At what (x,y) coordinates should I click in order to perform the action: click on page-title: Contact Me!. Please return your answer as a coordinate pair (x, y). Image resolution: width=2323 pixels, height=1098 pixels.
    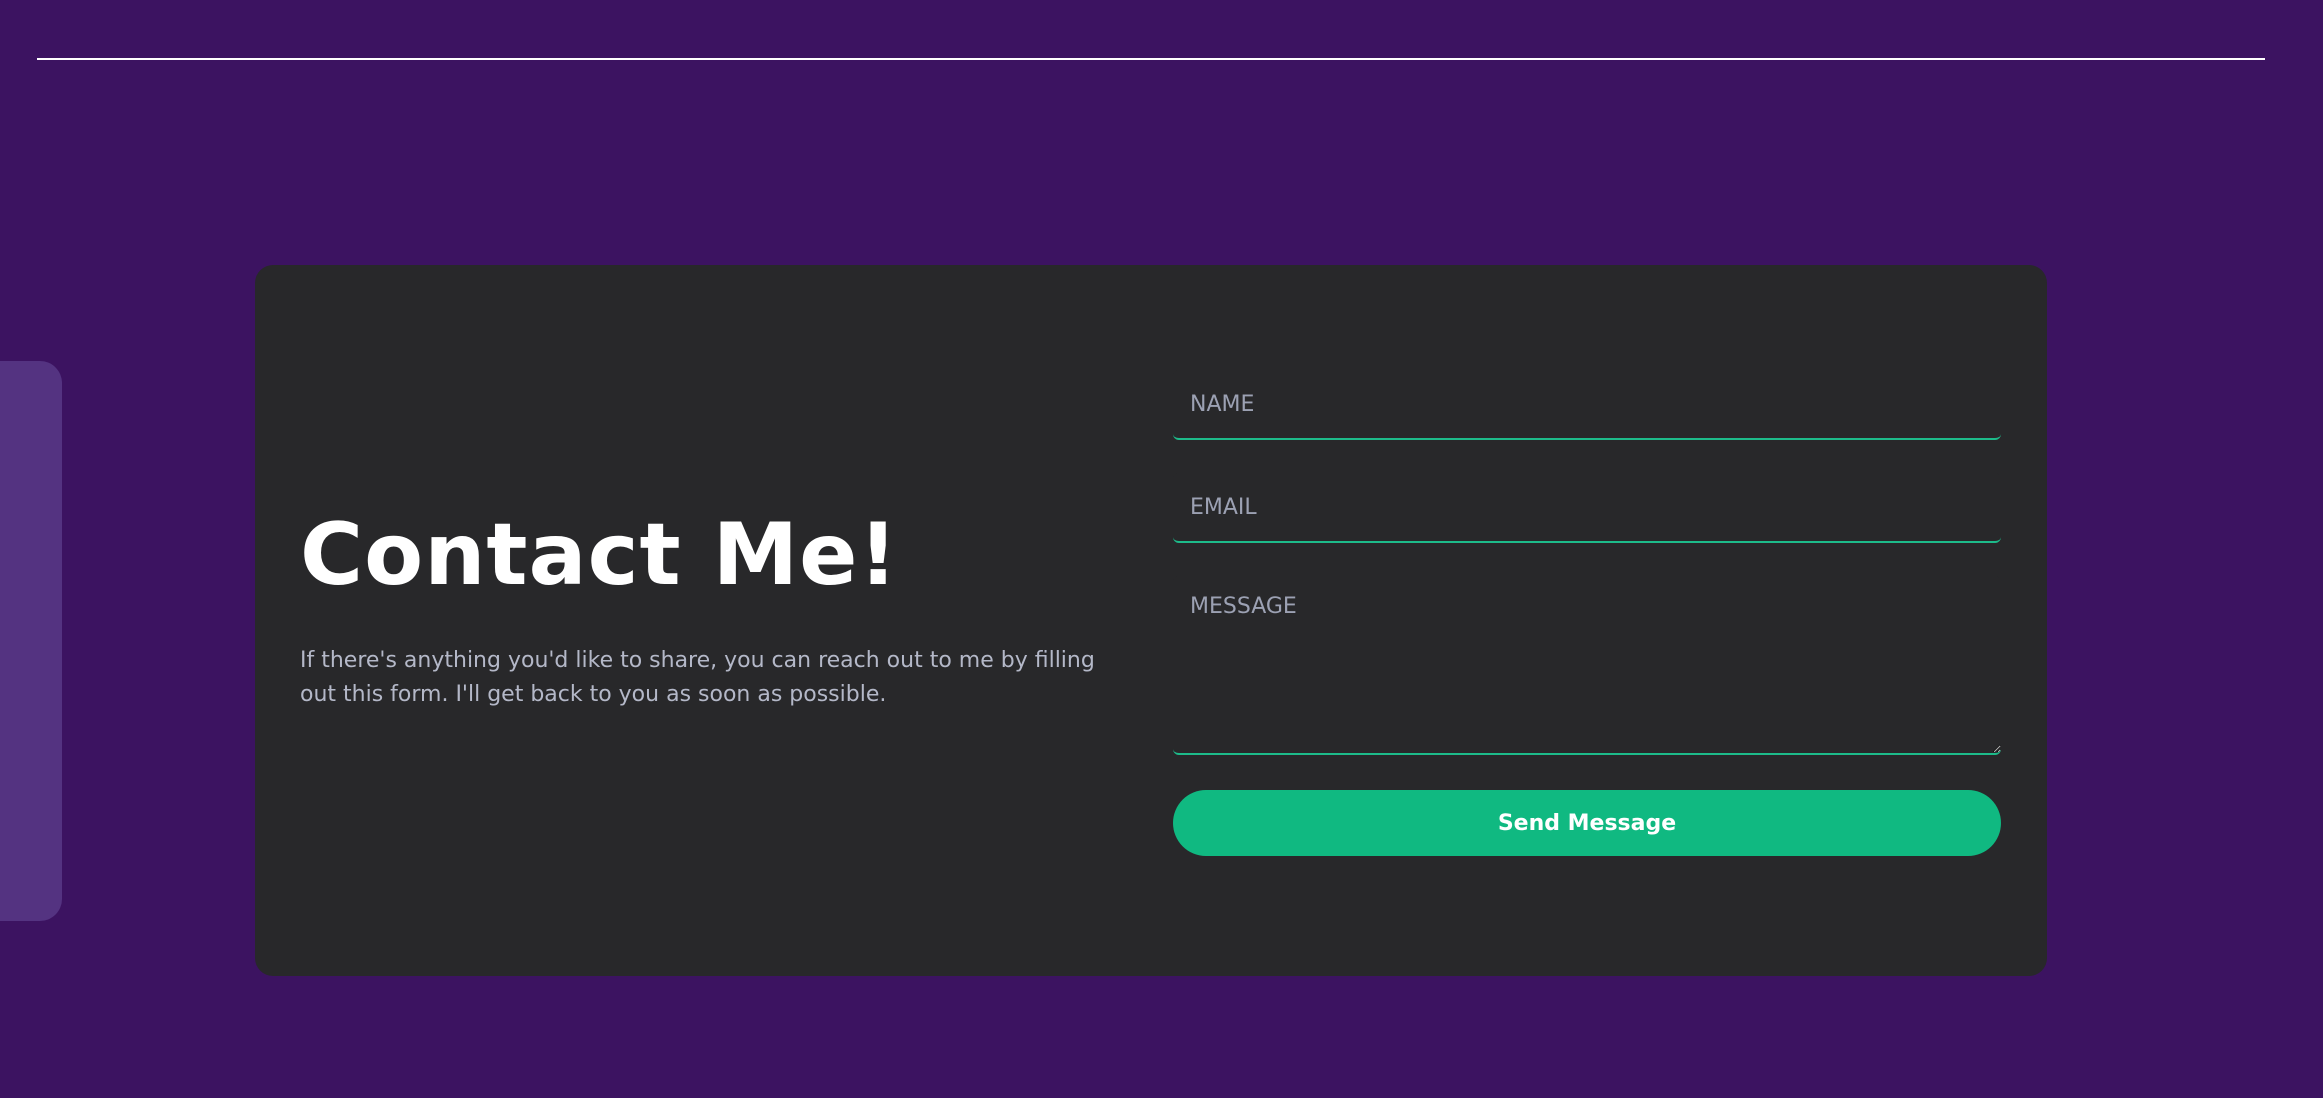
    Looking at the image, I should click on (599, 555).